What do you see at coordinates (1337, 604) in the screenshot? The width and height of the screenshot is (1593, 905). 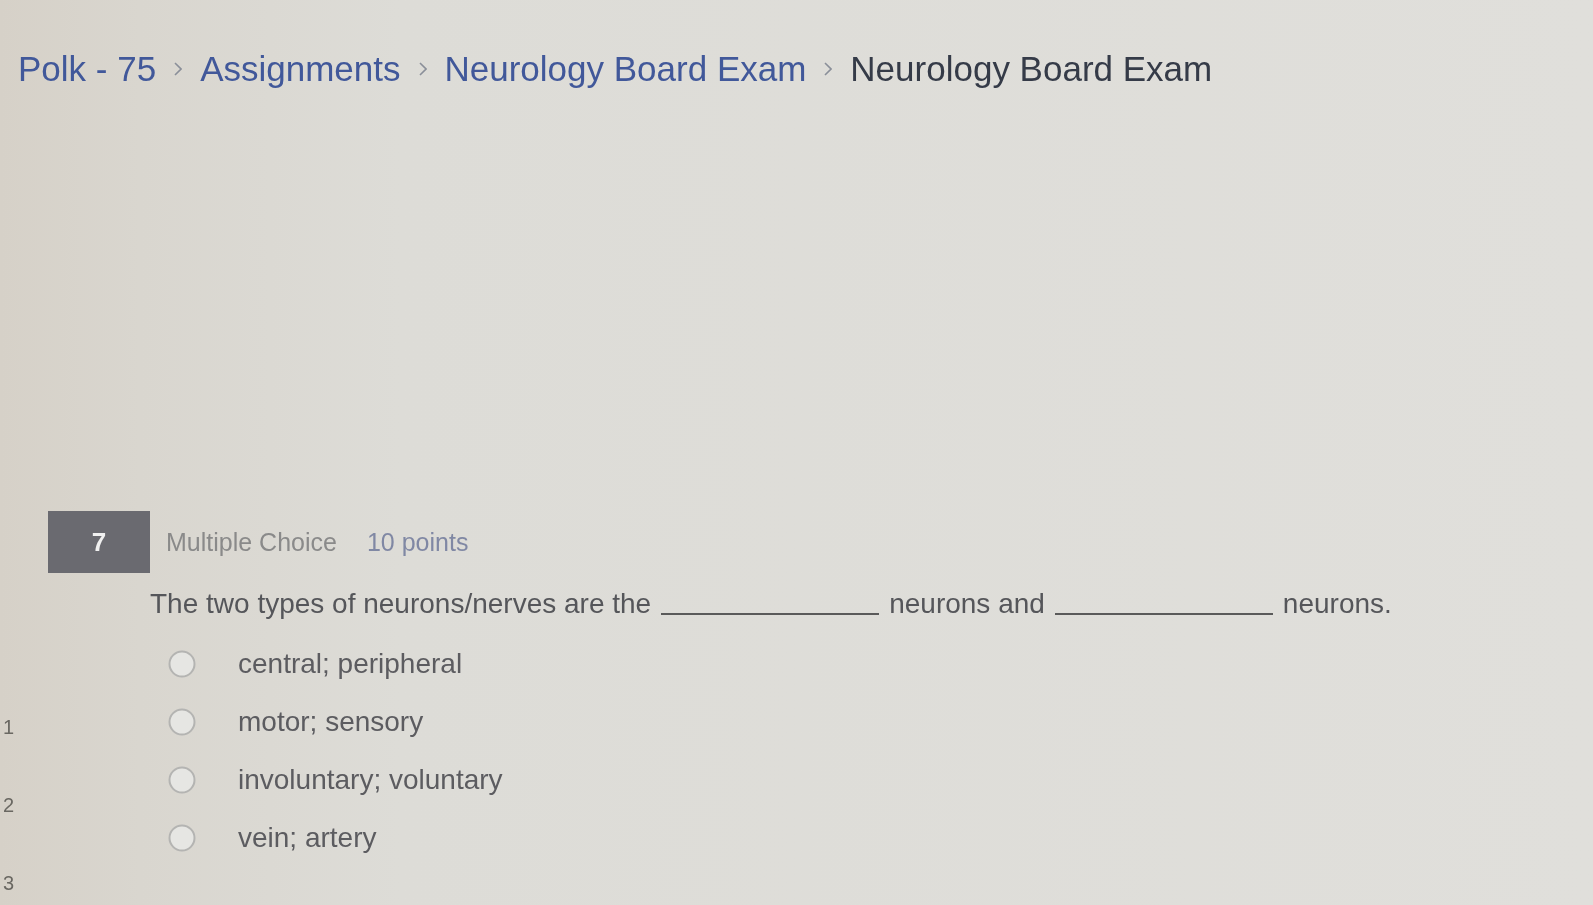 I see `question-text: neurons.` at bounding box center [1337, 604].